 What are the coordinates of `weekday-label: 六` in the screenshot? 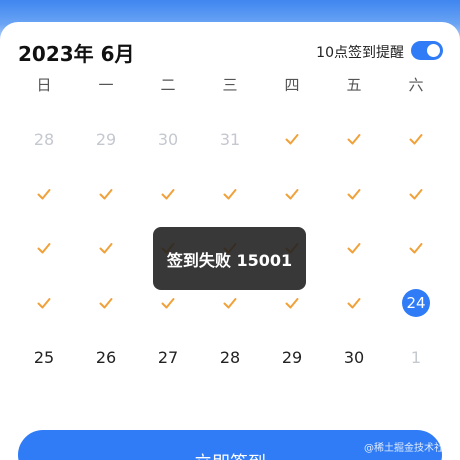 It's located at (416, 85).